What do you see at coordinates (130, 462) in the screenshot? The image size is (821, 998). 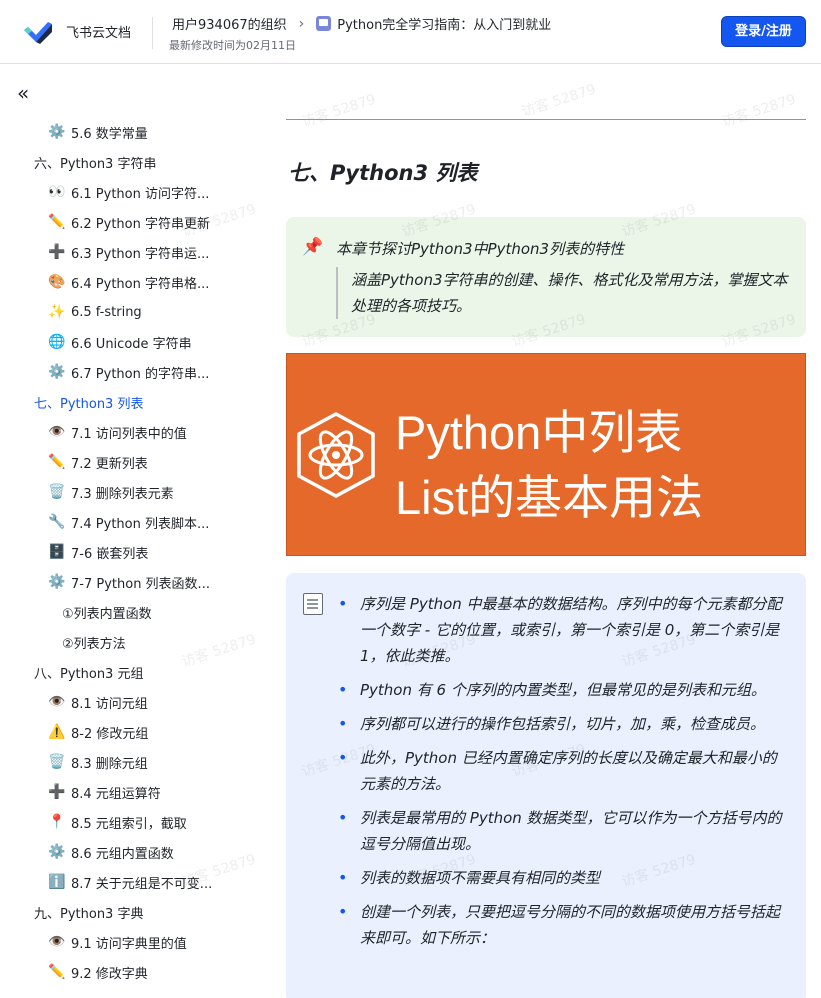 I see `toc-item: ✏️ 7.2 更新列表` at bounding box center [130, 462].